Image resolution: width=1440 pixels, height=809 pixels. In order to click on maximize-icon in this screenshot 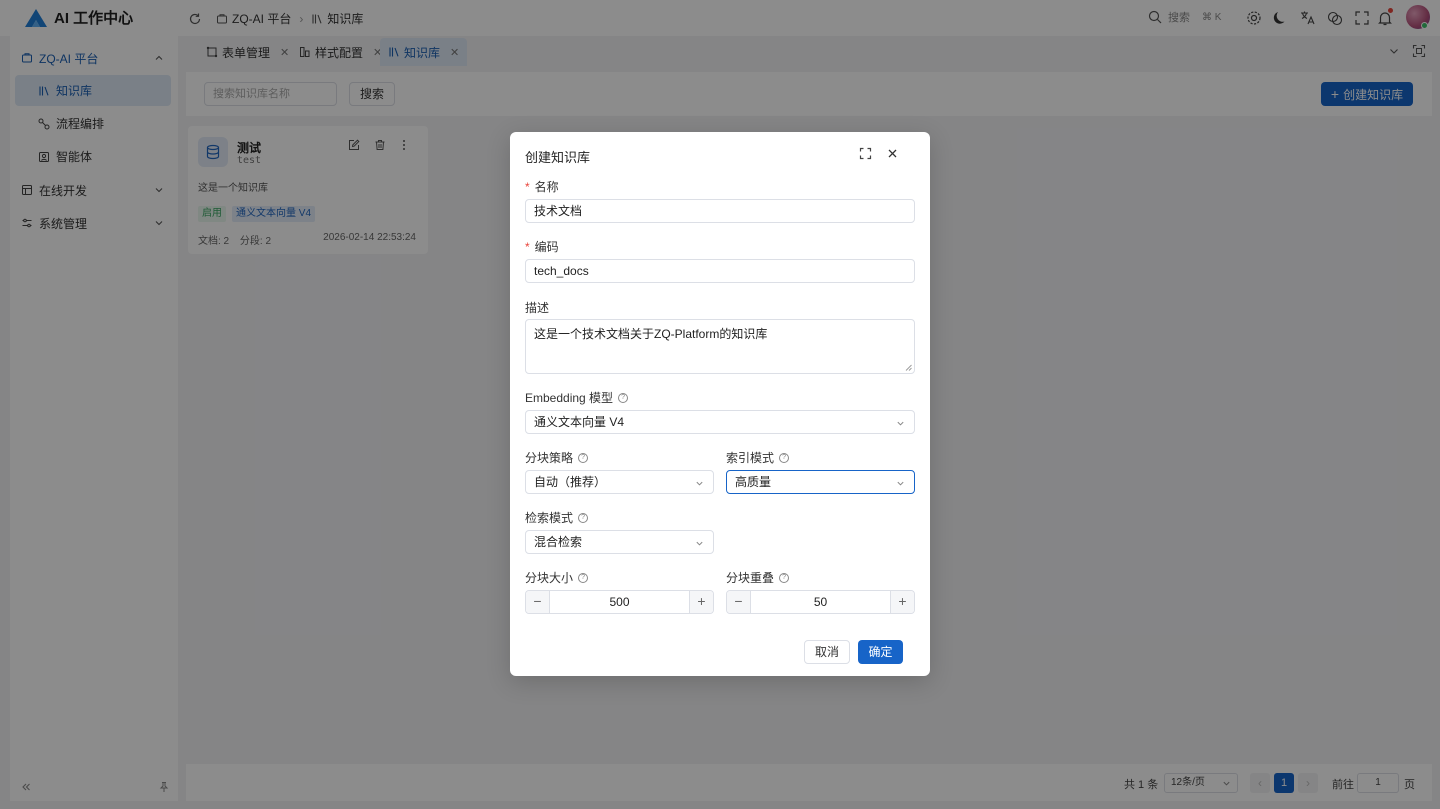, I will do `click(865, 153)`.